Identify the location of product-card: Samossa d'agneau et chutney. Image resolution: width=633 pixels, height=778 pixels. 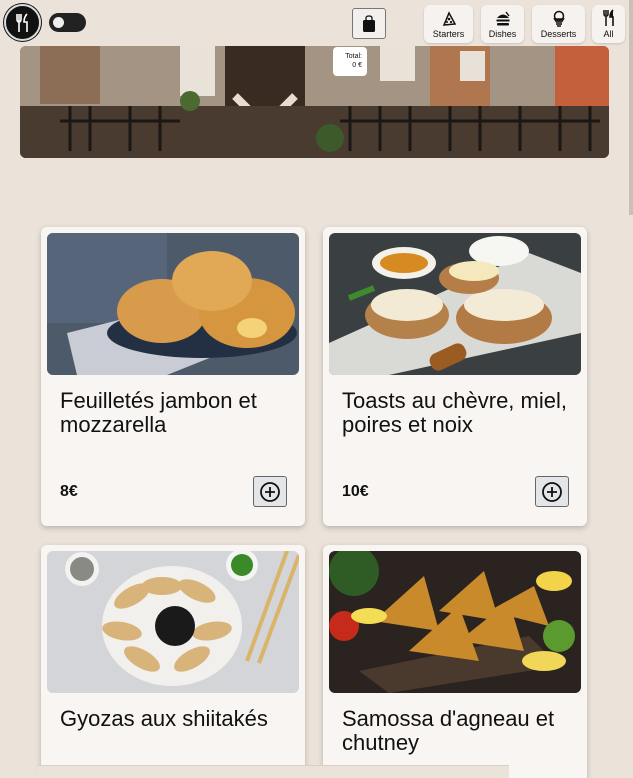
(455, 661).